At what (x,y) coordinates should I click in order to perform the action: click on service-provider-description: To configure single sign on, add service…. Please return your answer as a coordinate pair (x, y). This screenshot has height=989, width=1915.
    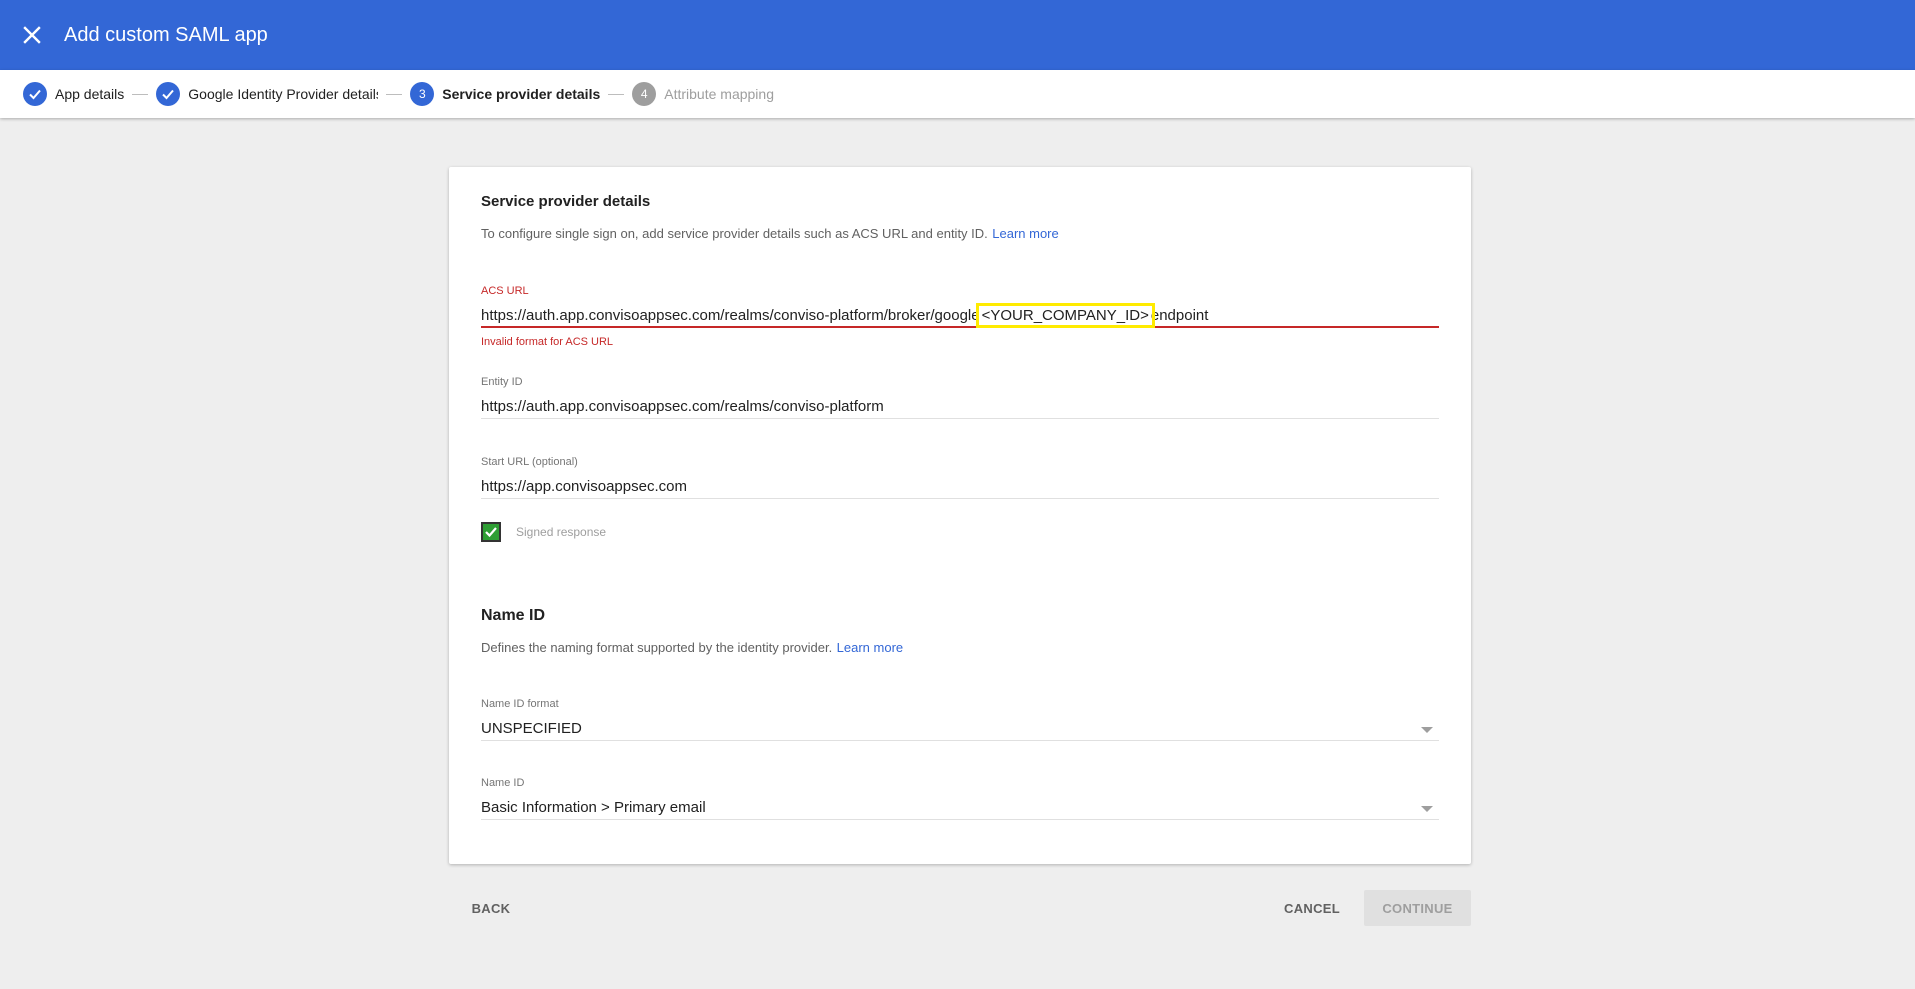
    Looking at the image, I should click on (770, 233).